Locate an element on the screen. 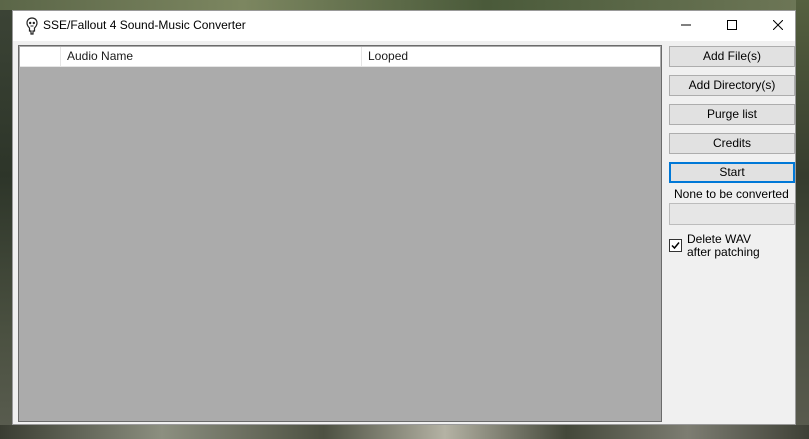 This screenshot has width=809, height=439. maximize-button is located at coordinates (732, 26).